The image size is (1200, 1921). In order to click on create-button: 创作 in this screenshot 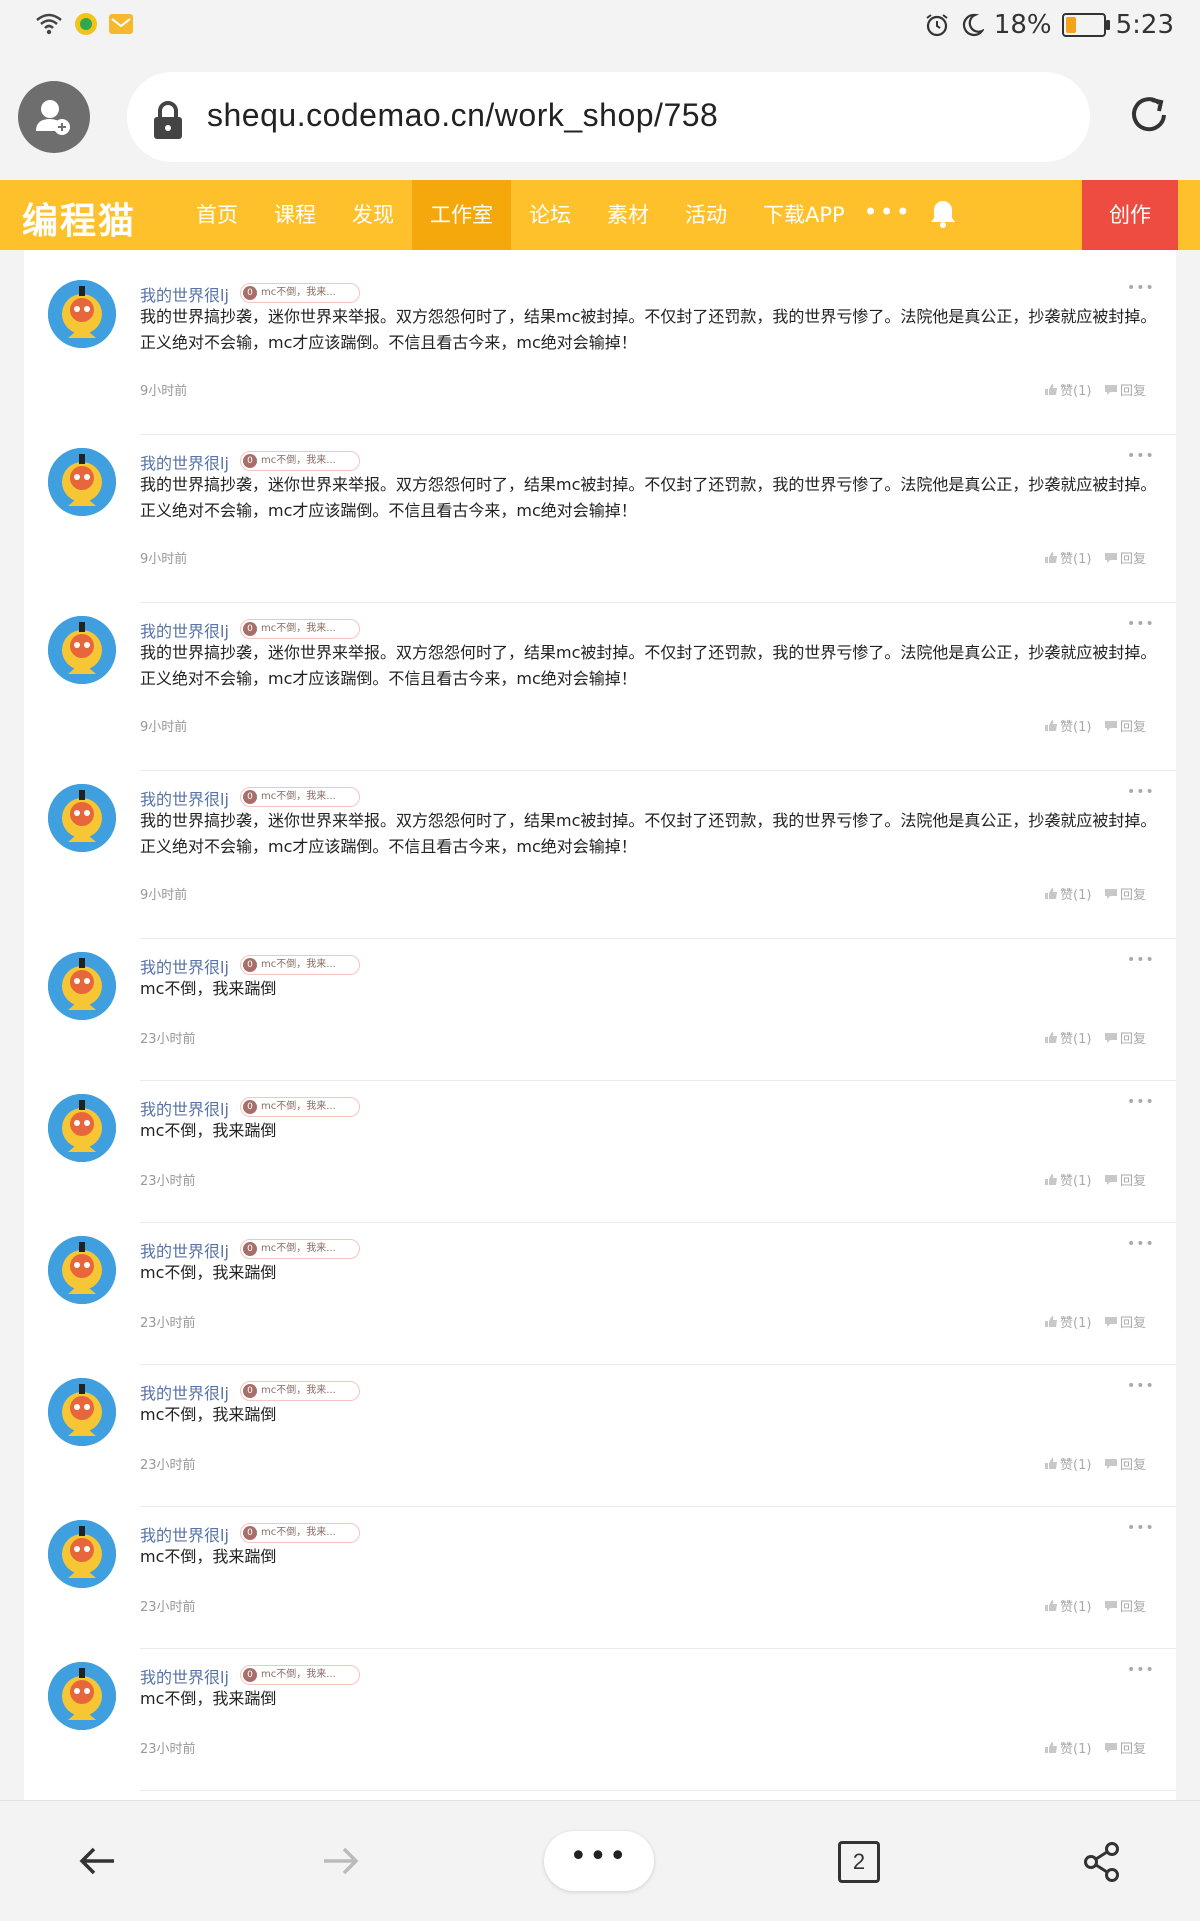, I will do `click(1130, 215)`.